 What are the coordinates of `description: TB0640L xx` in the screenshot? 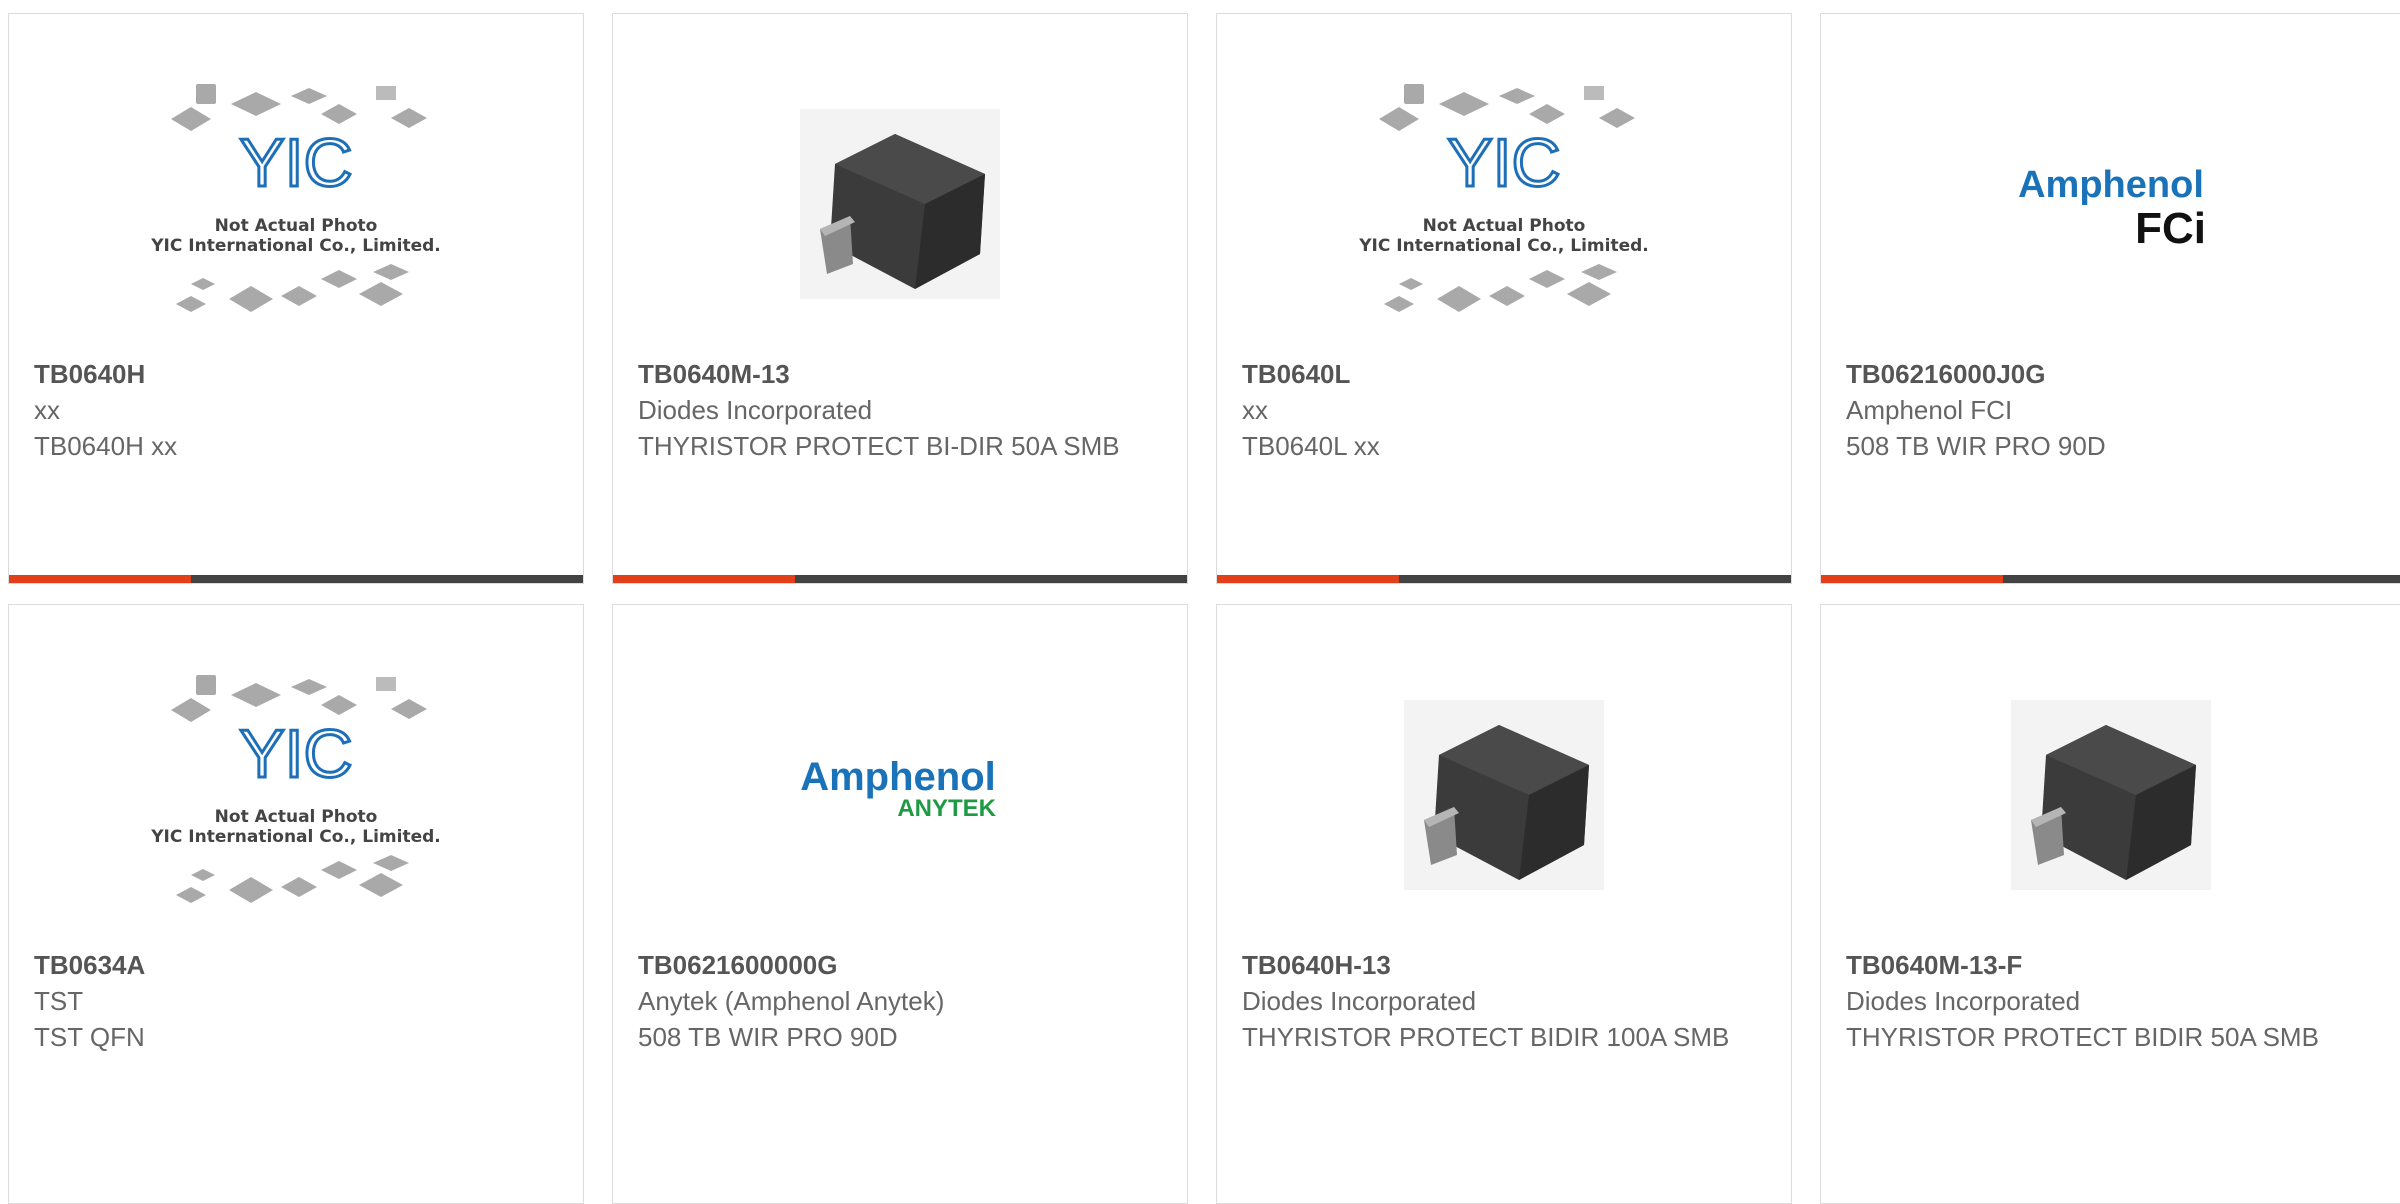 It's located at (1311, 446).